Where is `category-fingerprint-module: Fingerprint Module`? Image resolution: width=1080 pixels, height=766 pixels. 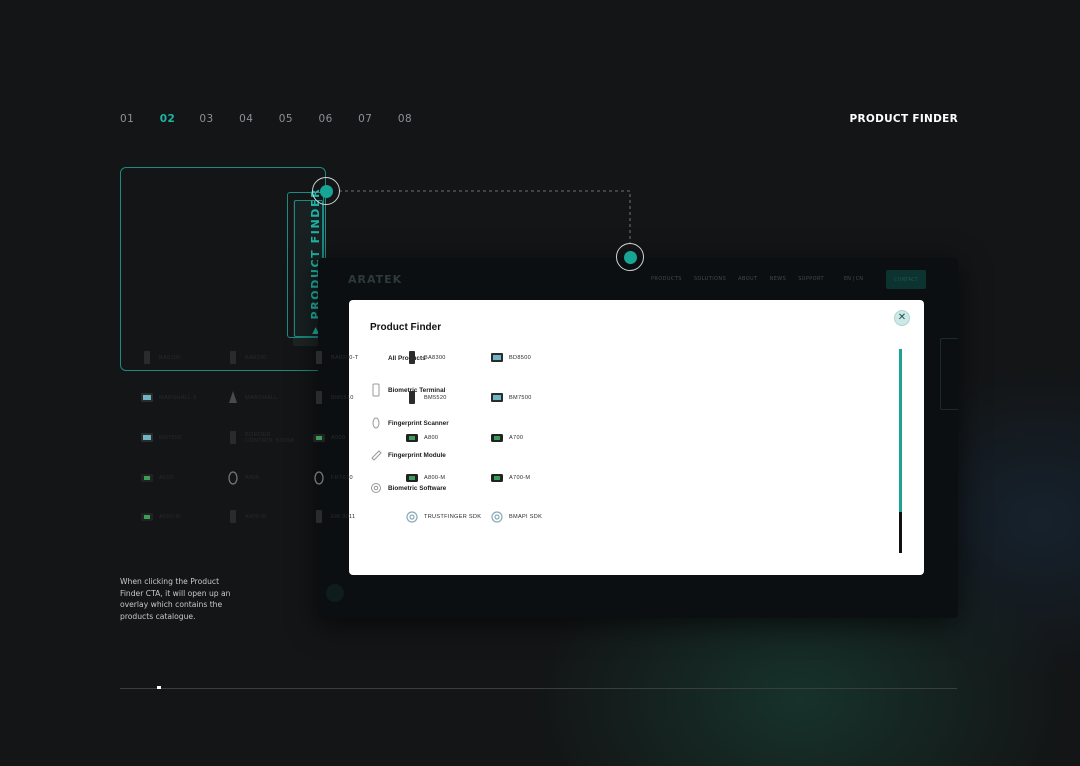 category-fingerprint-module: Fingerprint Module is located at coordinates (408, 455).